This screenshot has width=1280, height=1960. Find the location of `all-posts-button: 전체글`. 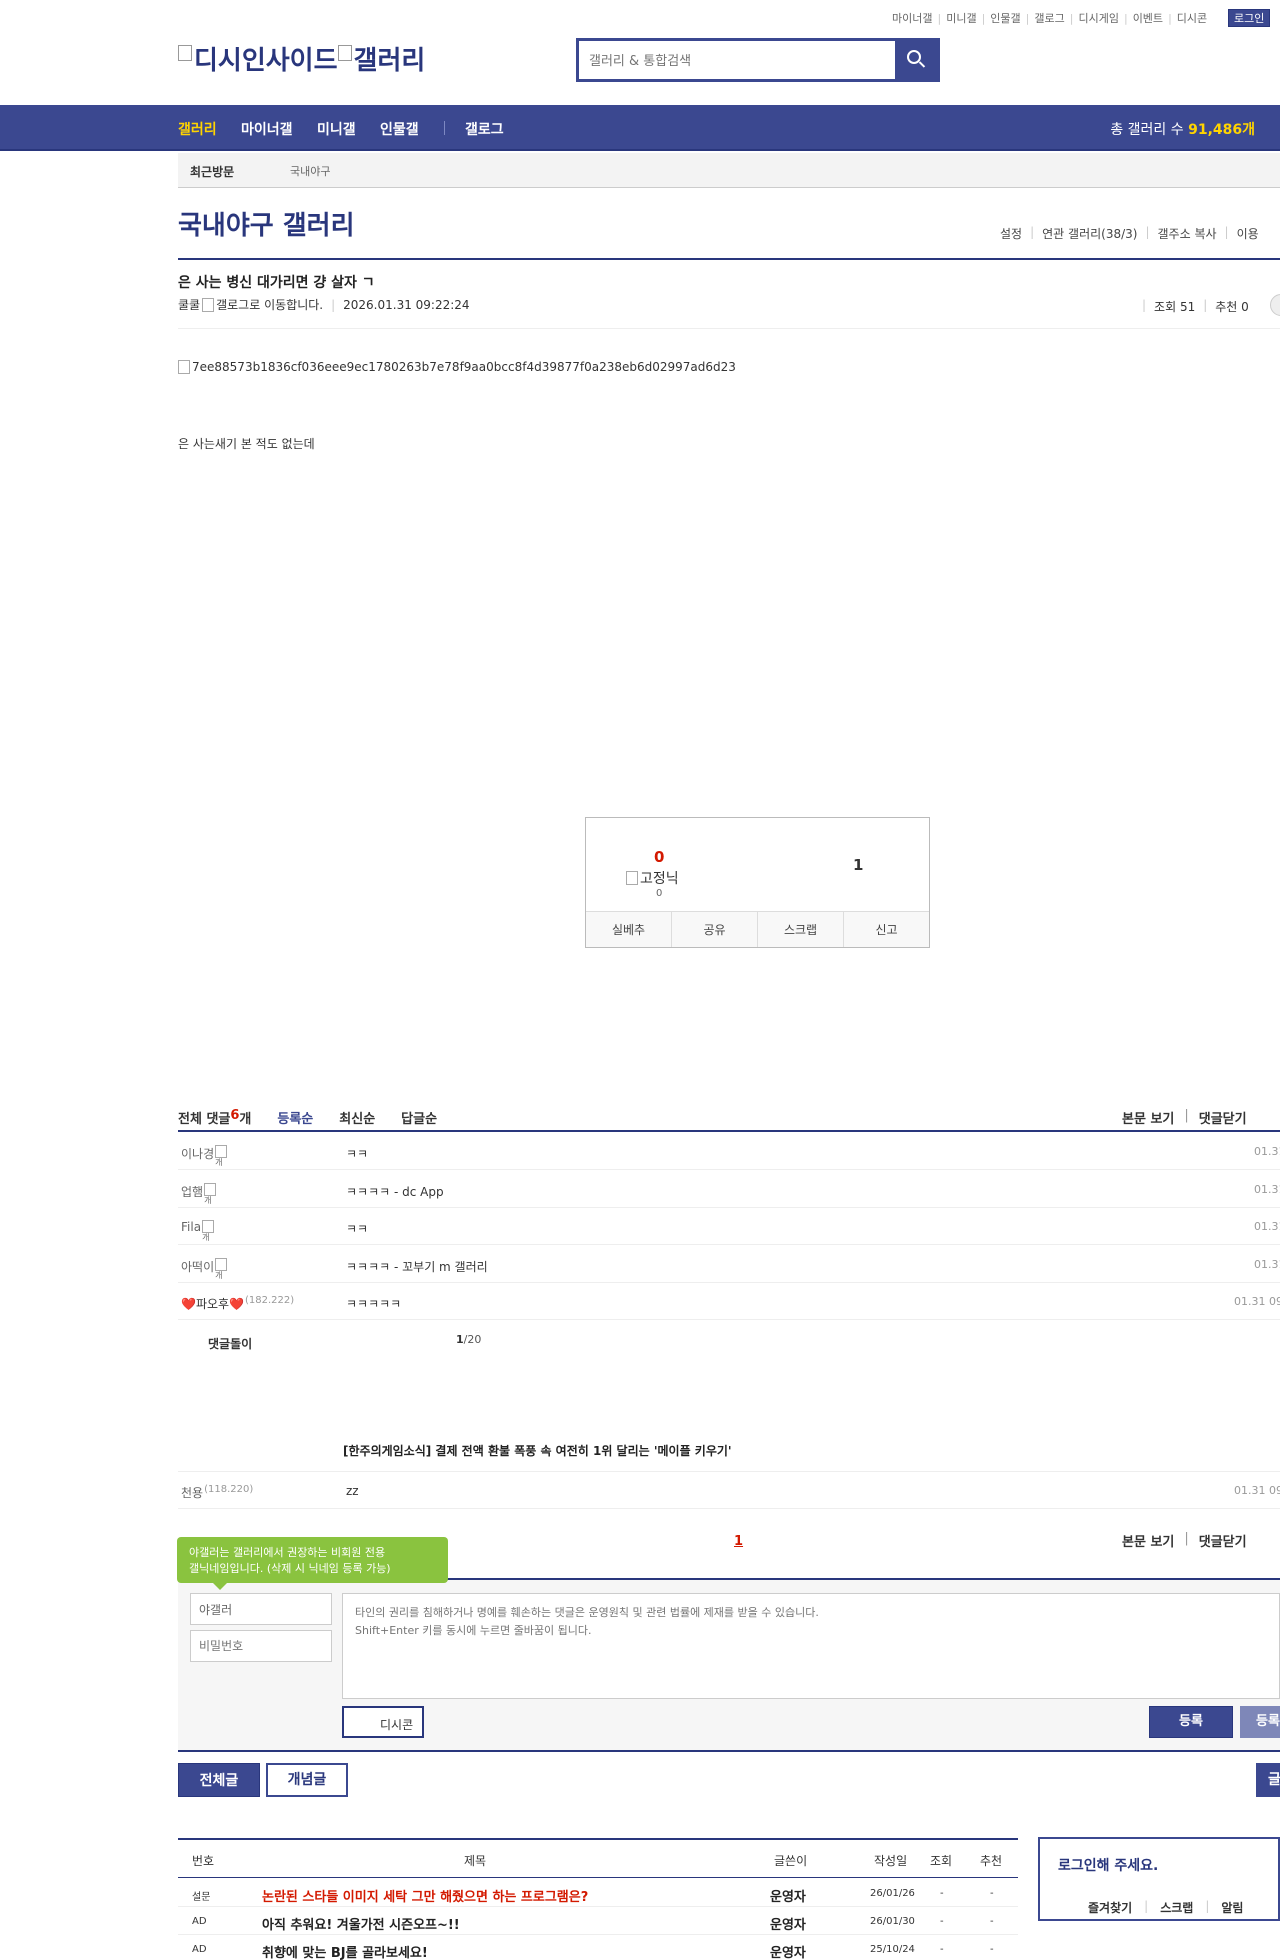

all-posts-button: 전체글 is located at coordinates (219, 1780).